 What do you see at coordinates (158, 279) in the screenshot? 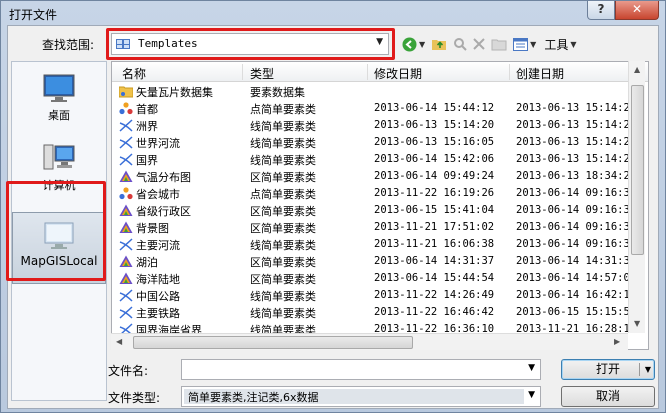
I see `row-name: 海洋陆地` at bounding box center [158, 279].